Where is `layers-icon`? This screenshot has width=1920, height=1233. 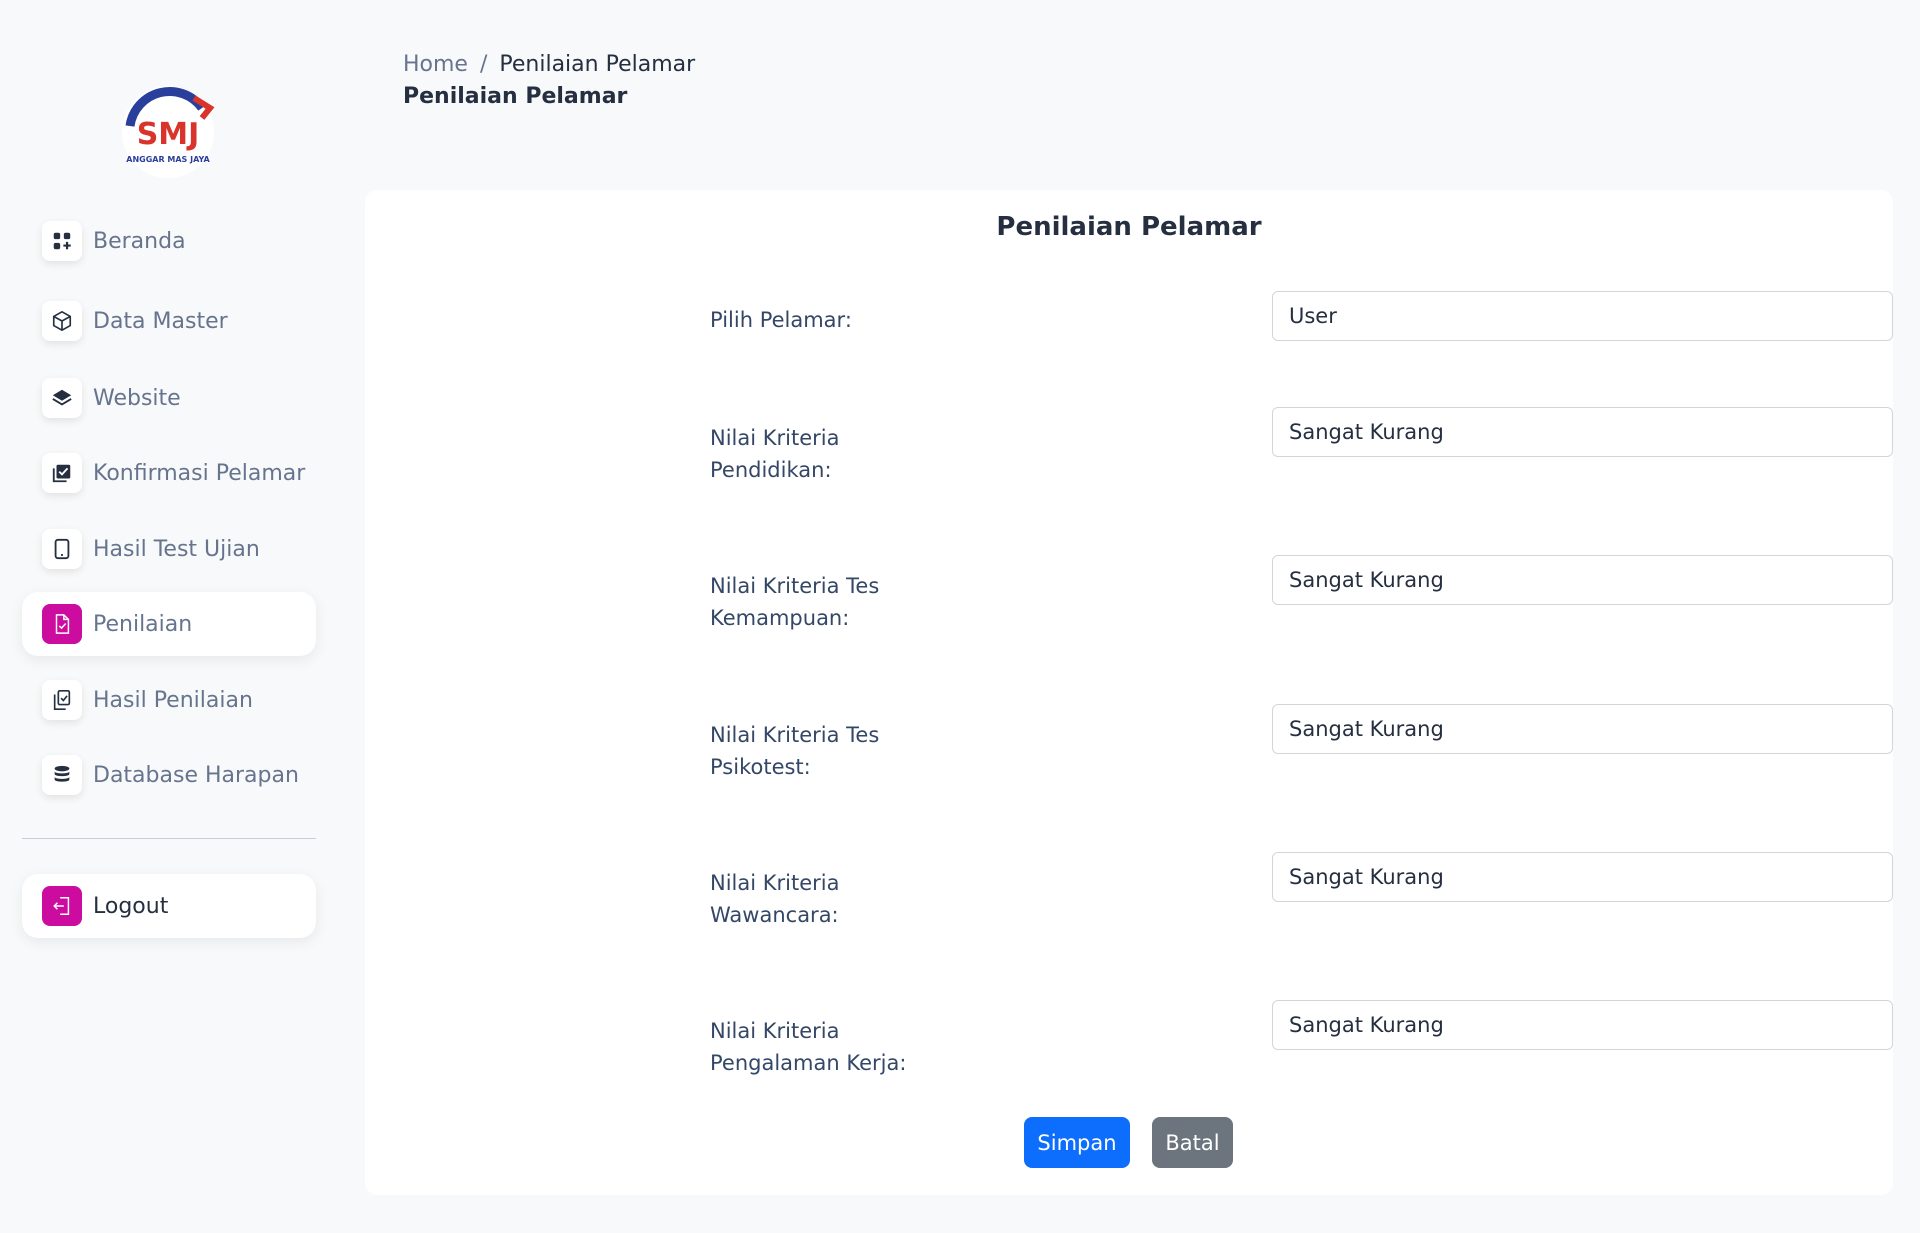
layers-icon is located at coordinates (62, 398).